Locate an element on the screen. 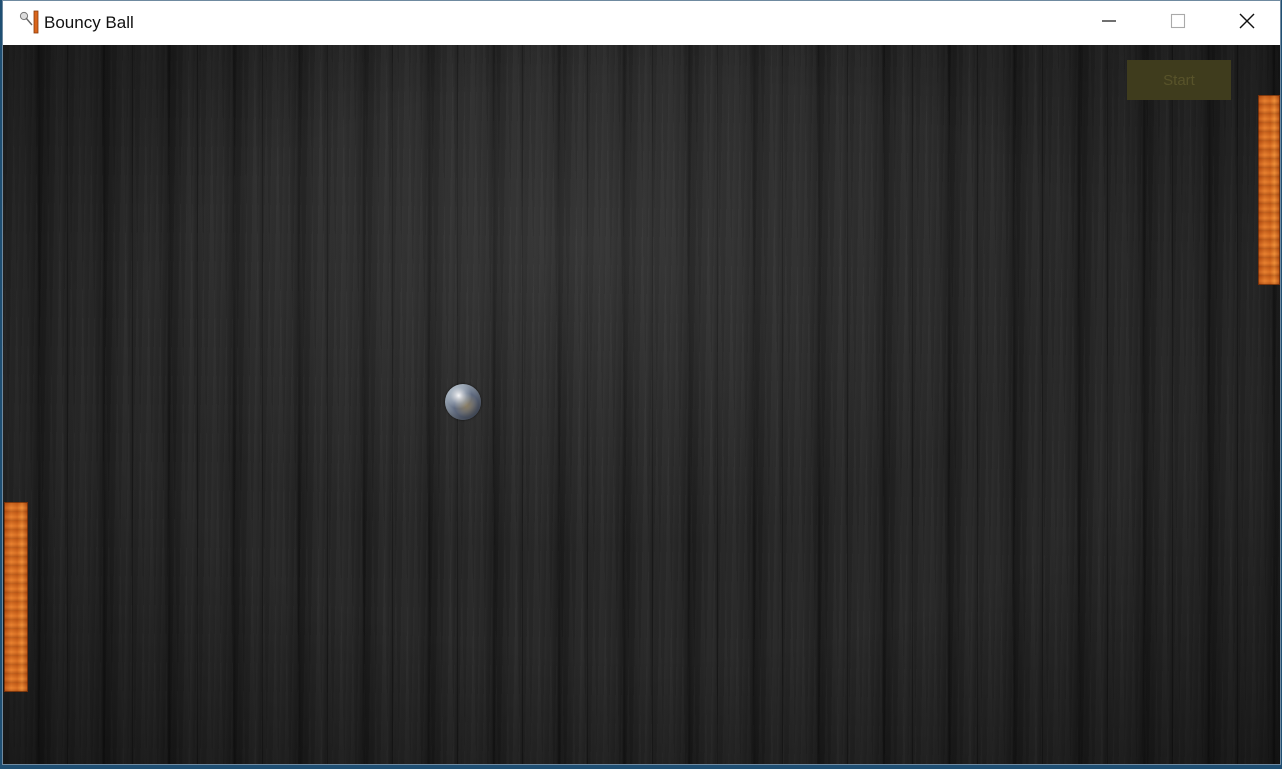 This screenshot has width=1282, height=769. bouncy-ball-app-icon is located at coordinates (29, 22).